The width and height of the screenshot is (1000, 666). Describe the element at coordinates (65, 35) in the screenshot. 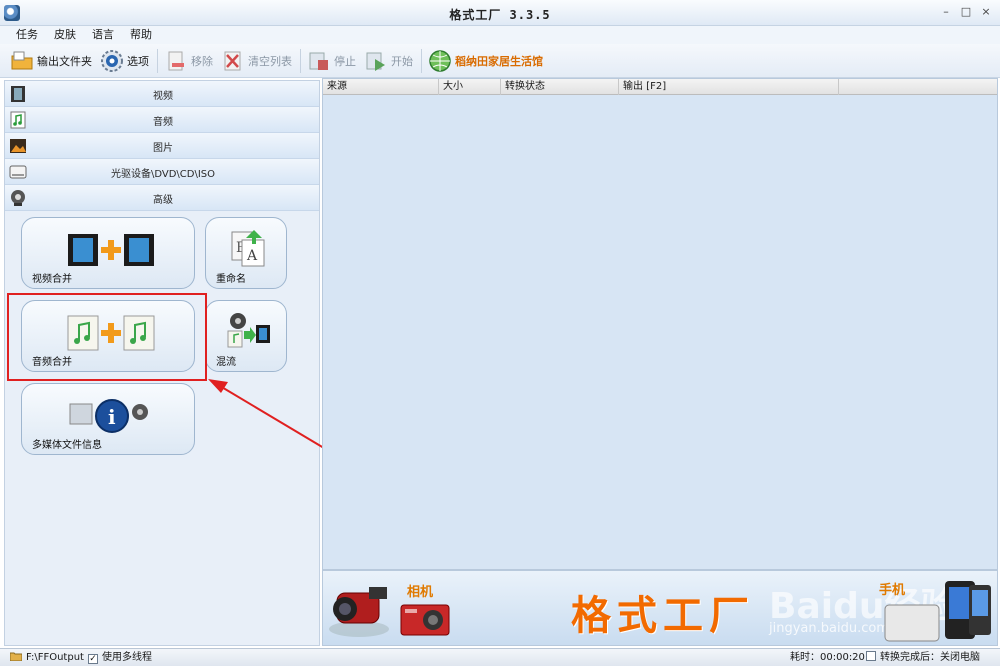

I see `menu-skin: 皮肤` at that location.